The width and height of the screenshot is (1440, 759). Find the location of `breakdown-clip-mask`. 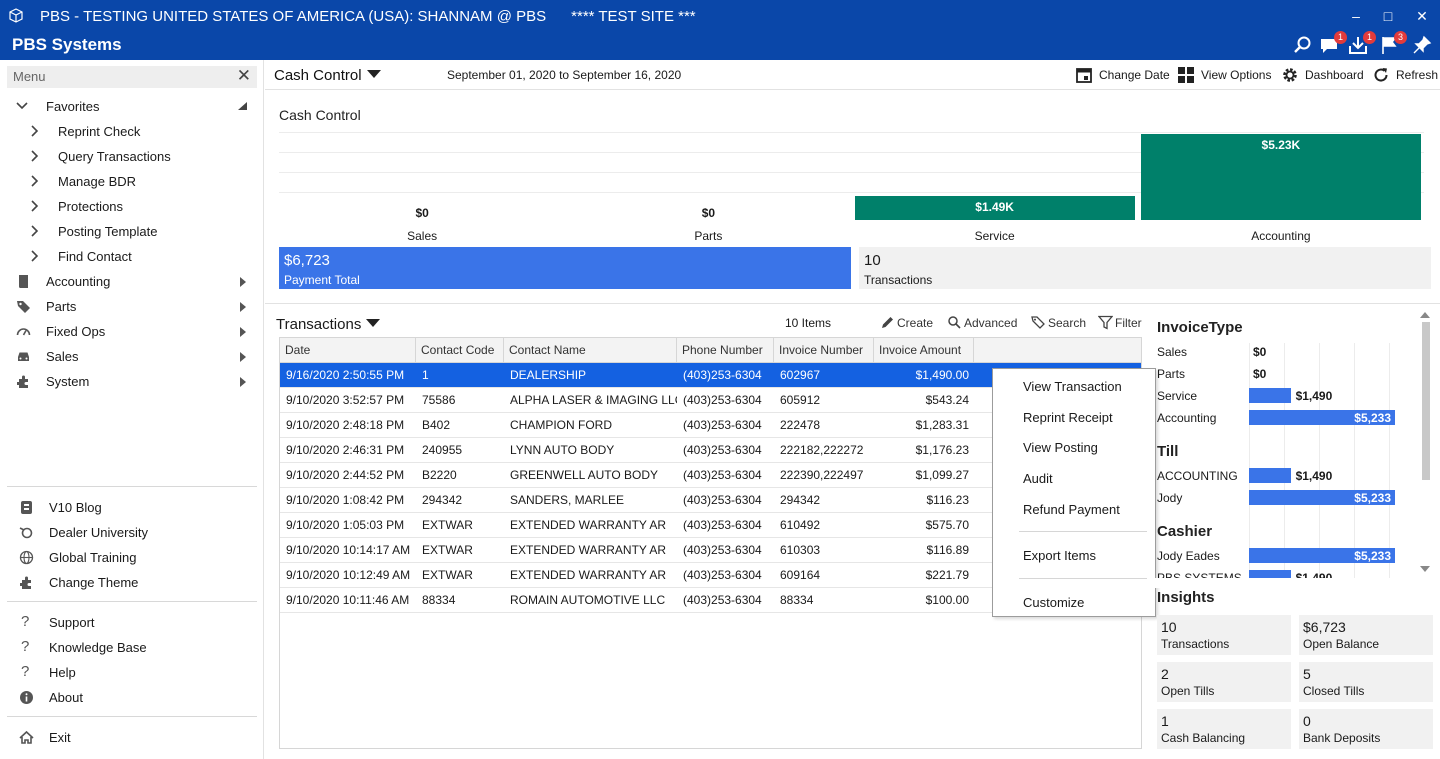

breakdown-clip-mask is located at coordinates (1280, 583).